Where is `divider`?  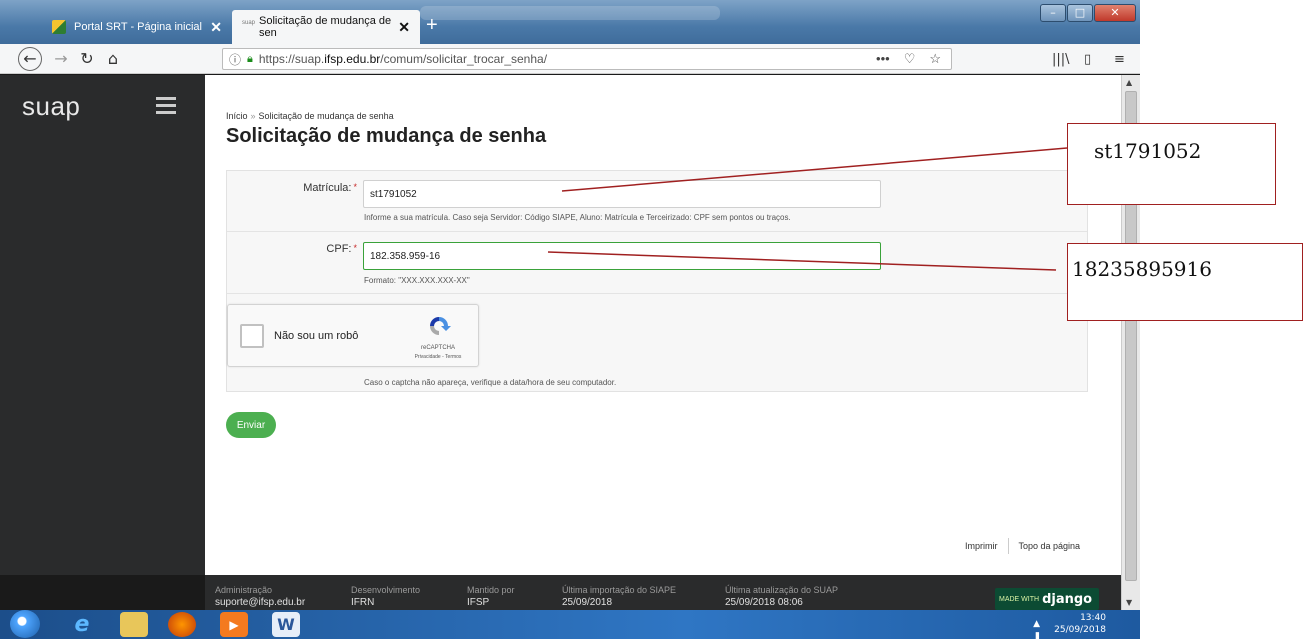
divider is located at coordinates (1008, 546).